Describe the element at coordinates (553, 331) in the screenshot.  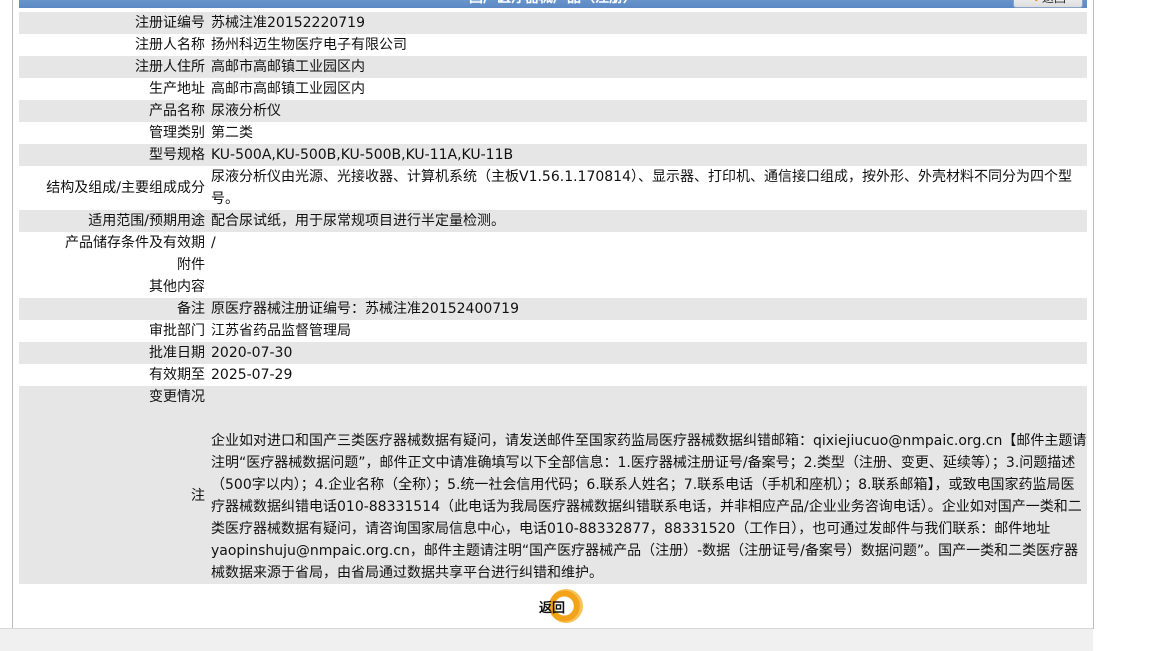
I see `table-row: 审批部门 江苏省药品监督管理局` at that location.